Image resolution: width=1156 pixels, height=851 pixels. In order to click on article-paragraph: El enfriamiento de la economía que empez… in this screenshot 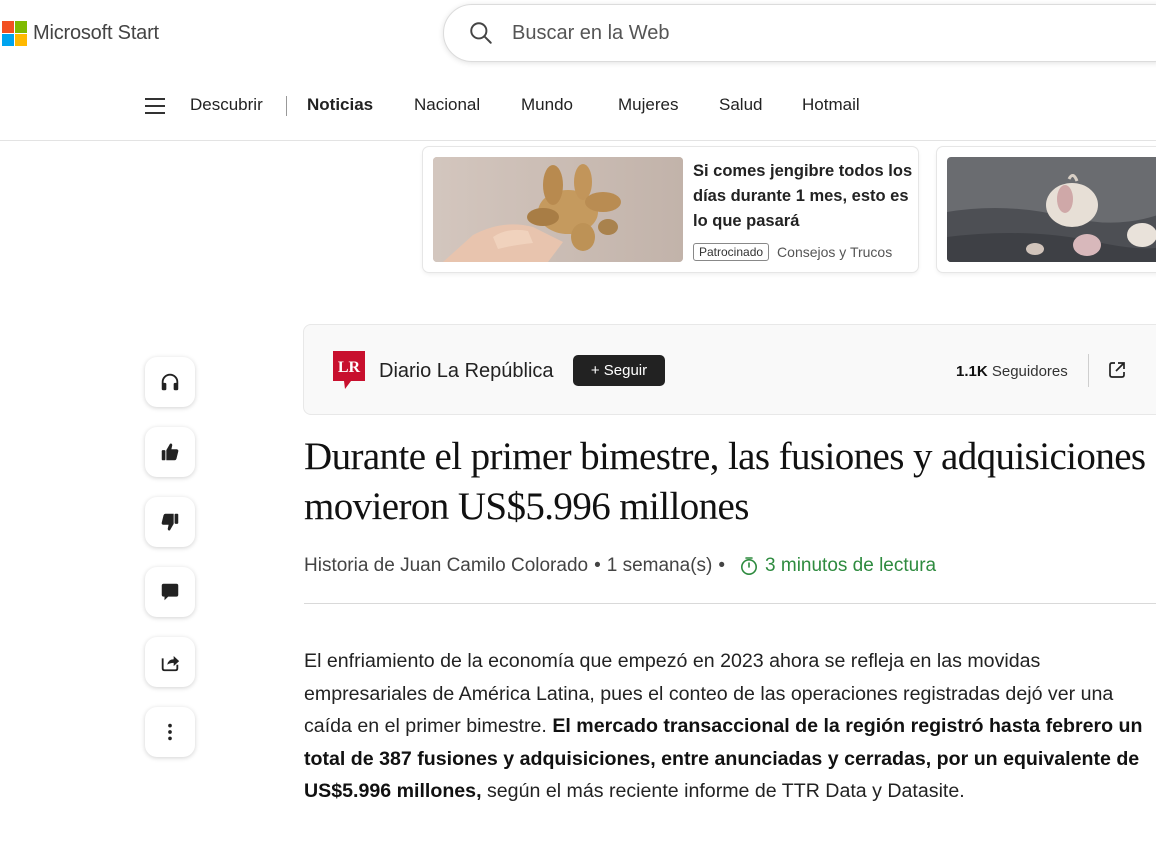, I will do `click(730, 726)`.